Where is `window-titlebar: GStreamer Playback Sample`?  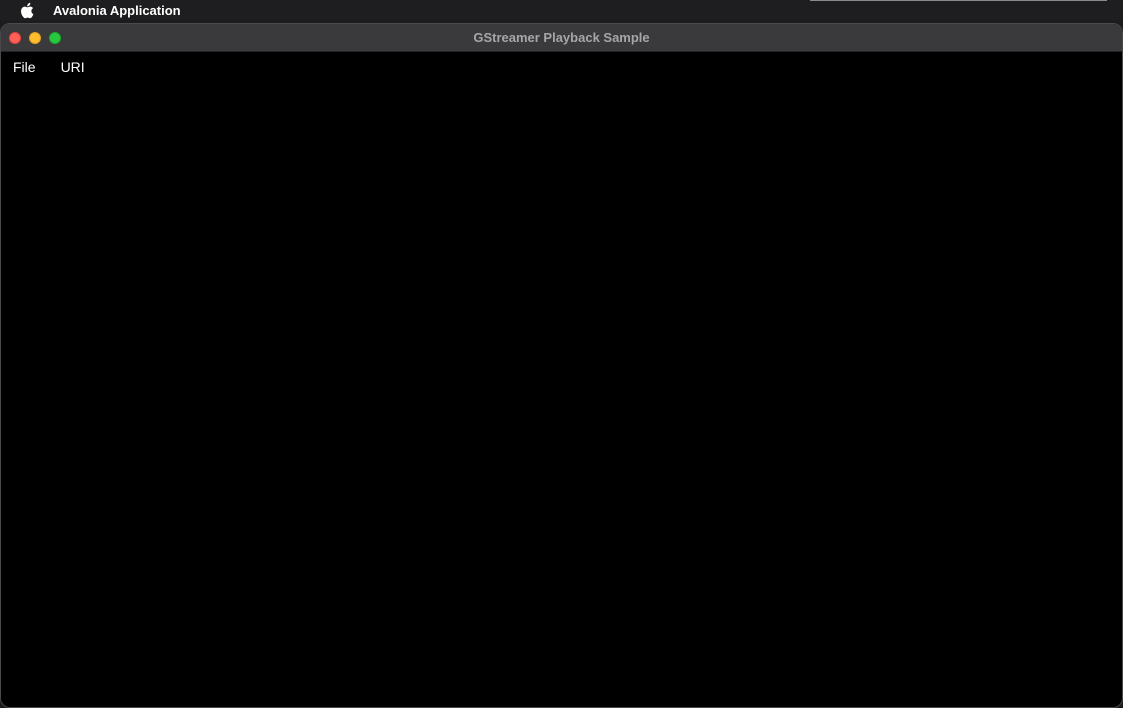 window-titlebar: GStreamer Playback Sample is located at coordinates (561, 38).